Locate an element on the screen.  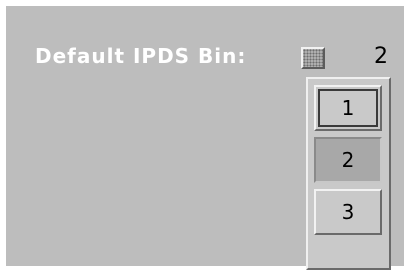
bin-option-menu: 1 2 3 is located at coordinates (348, 173).